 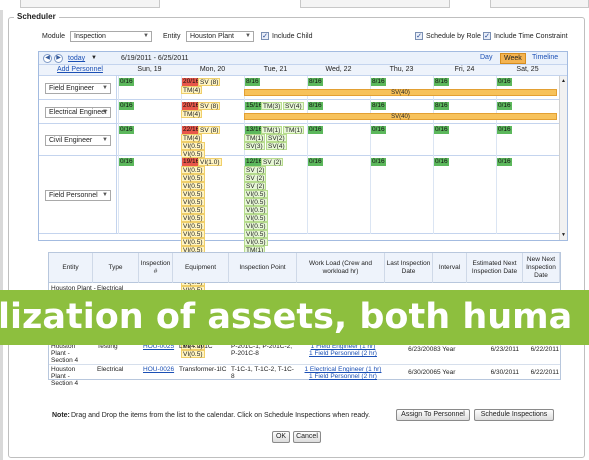 What do you see at coordinates (563, 81) in the screenshot?
I see `scroll-up-icon: ▲` at bounding box center [563, 81].